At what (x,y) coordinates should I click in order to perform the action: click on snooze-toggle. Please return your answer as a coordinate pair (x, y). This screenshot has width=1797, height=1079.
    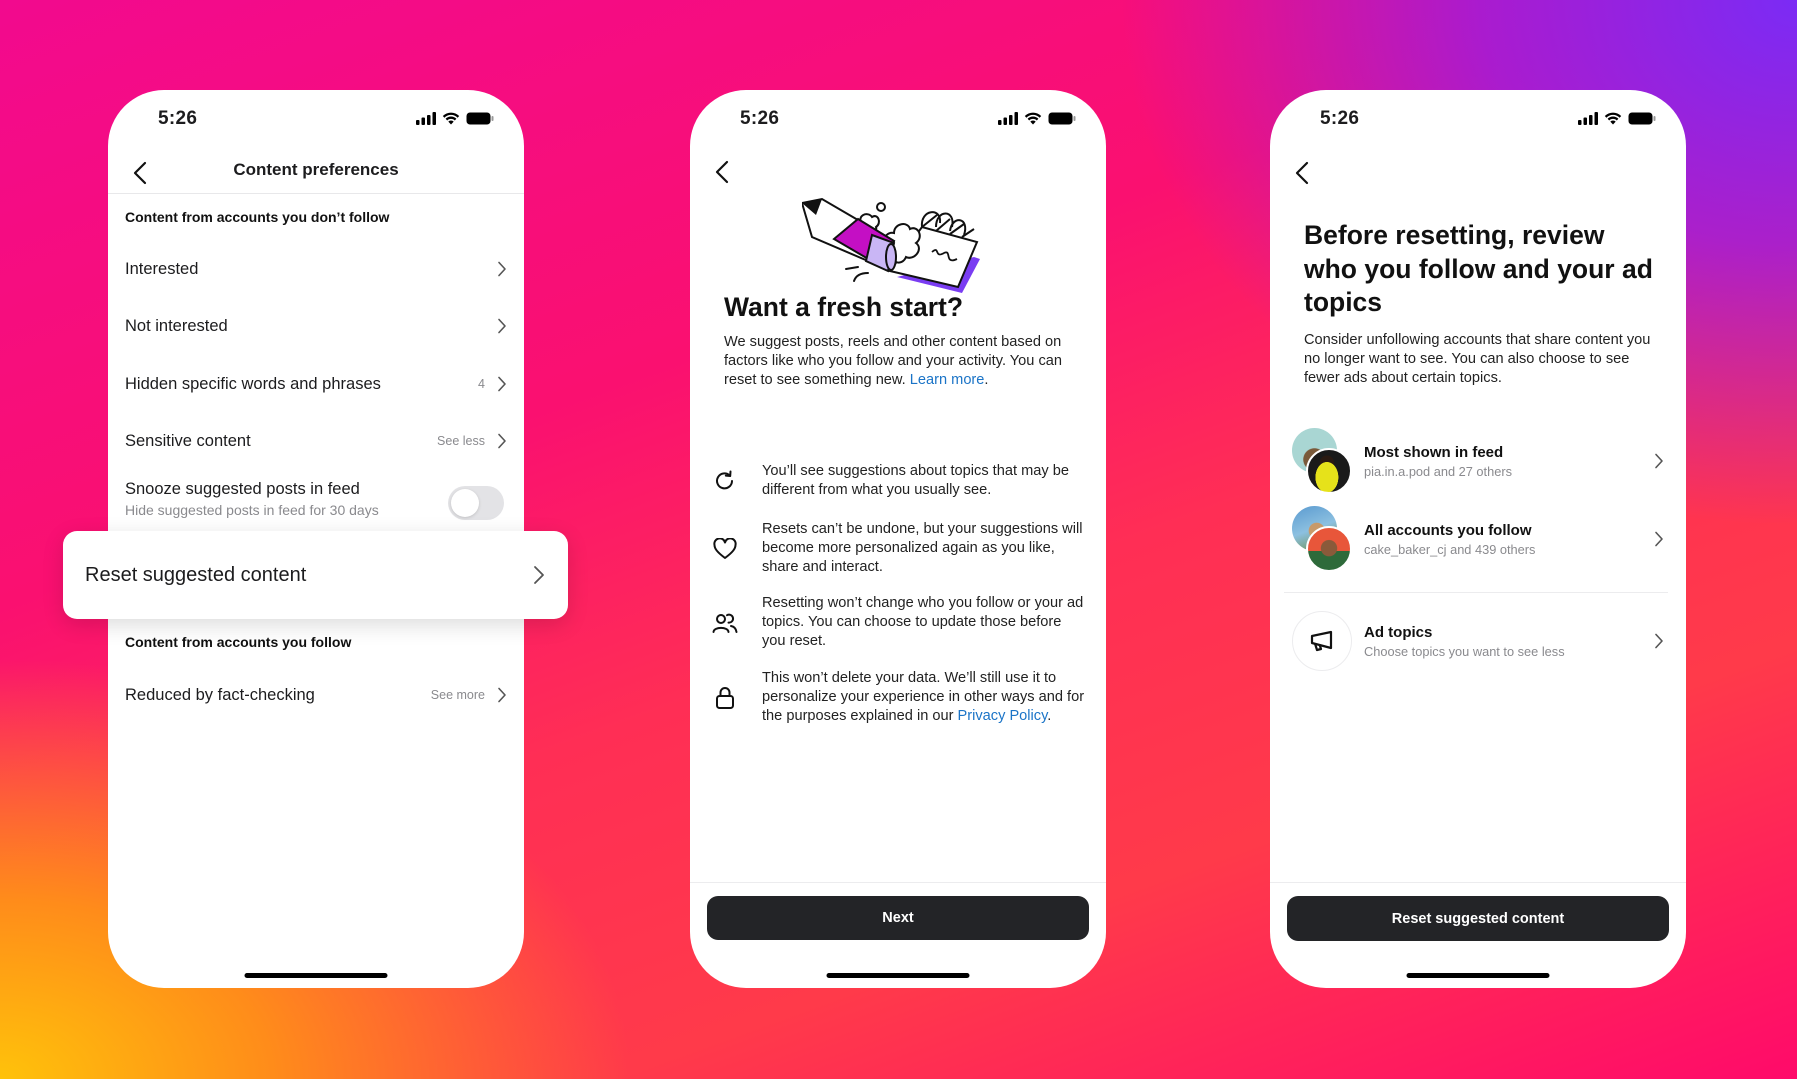
    Looking at the image, I should click on (476, 503).